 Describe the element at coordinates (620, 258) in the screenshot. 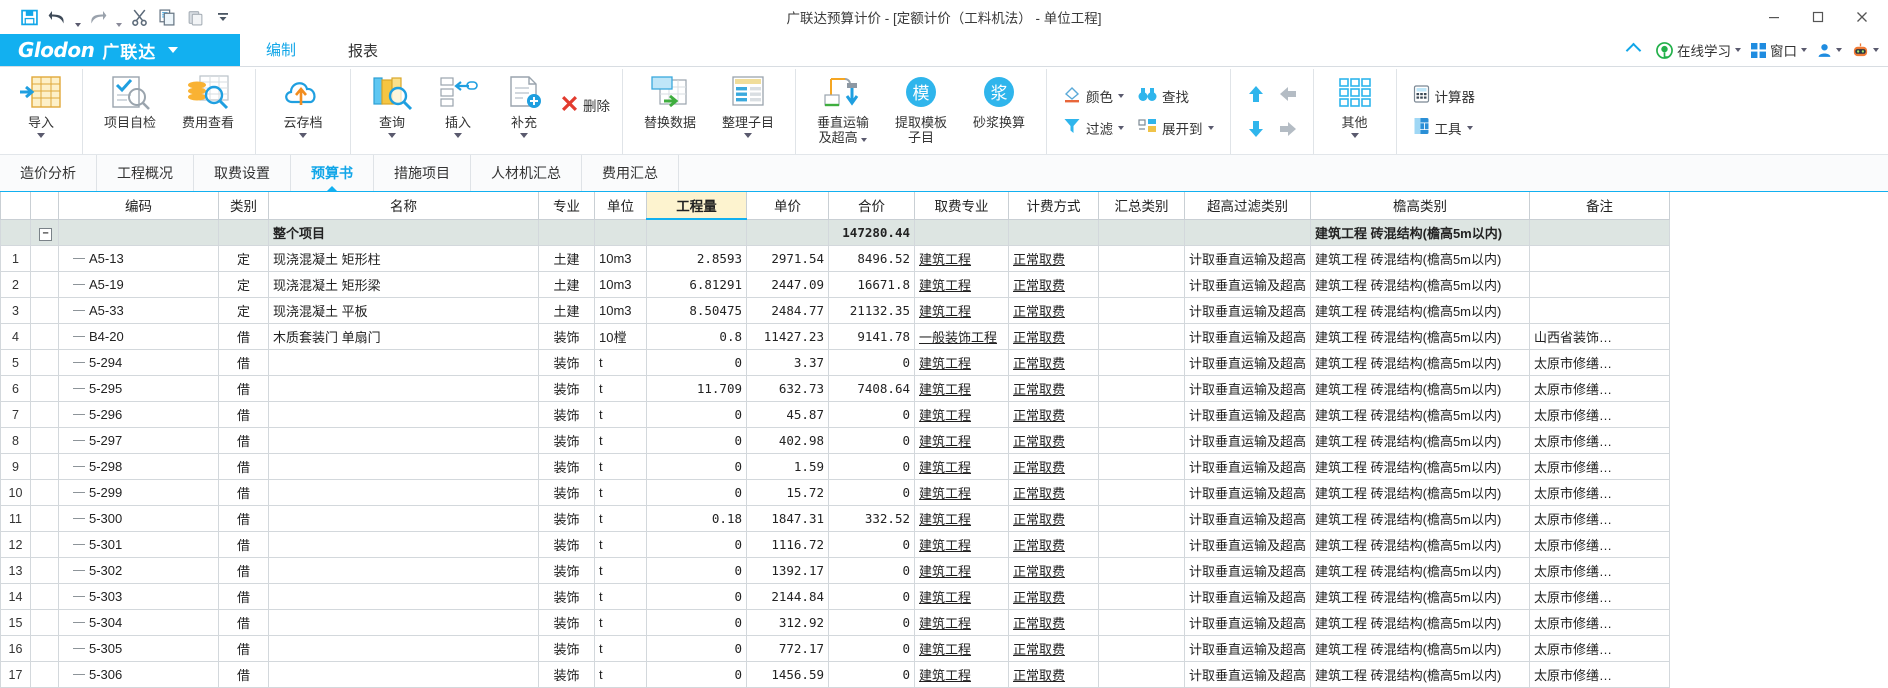

I see `cell-unit: 10m3` at that location.